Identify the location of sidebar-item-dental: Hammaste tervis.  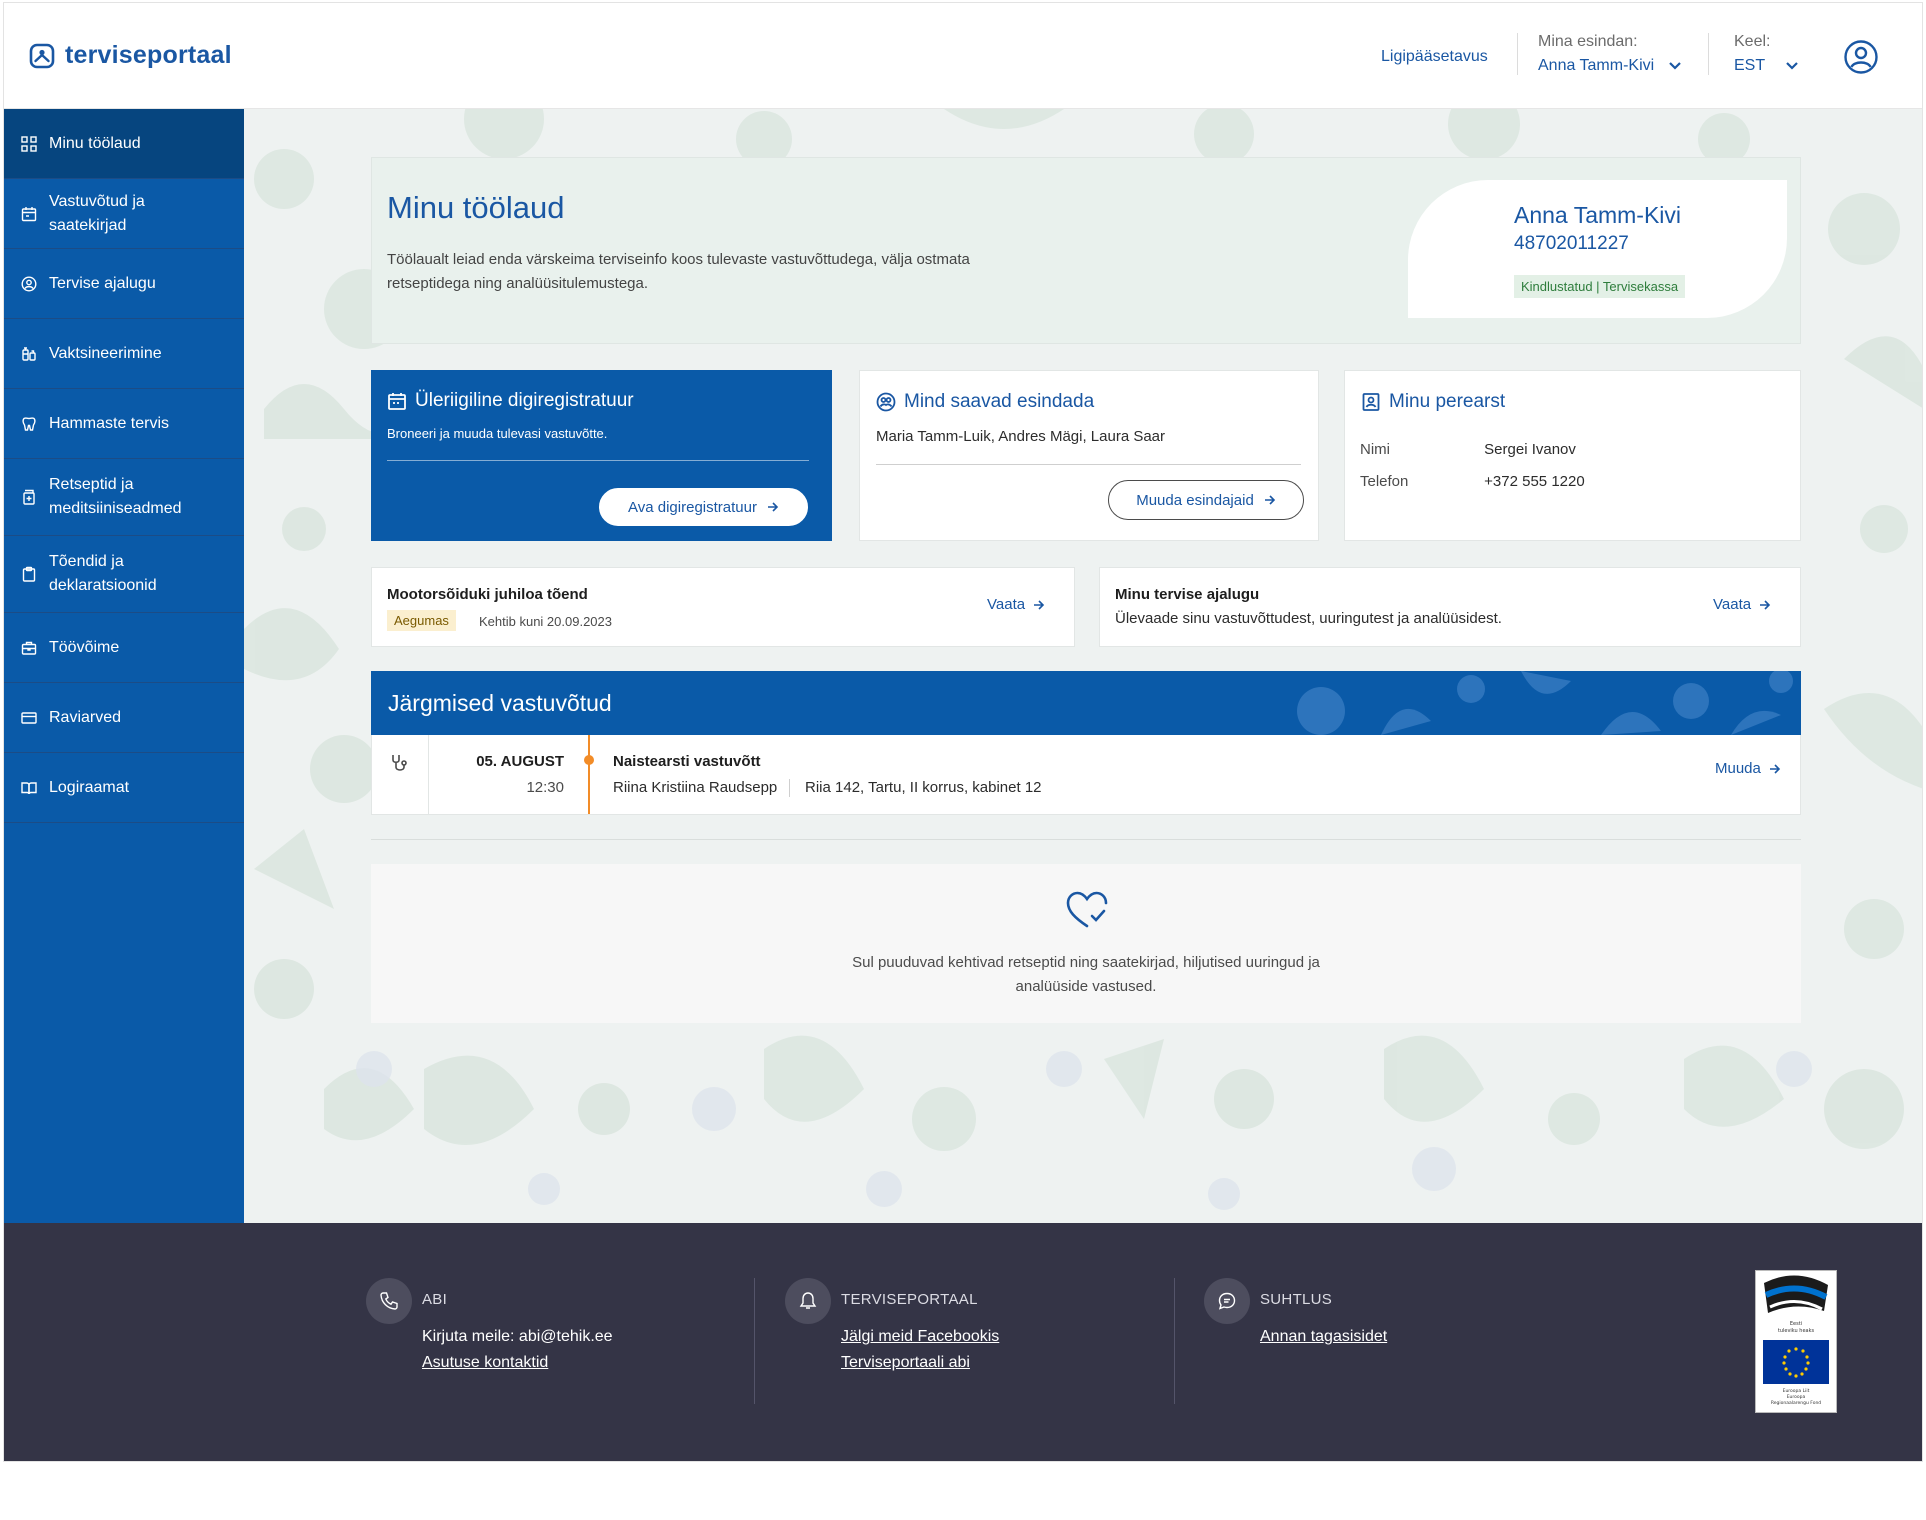
(124, 424).